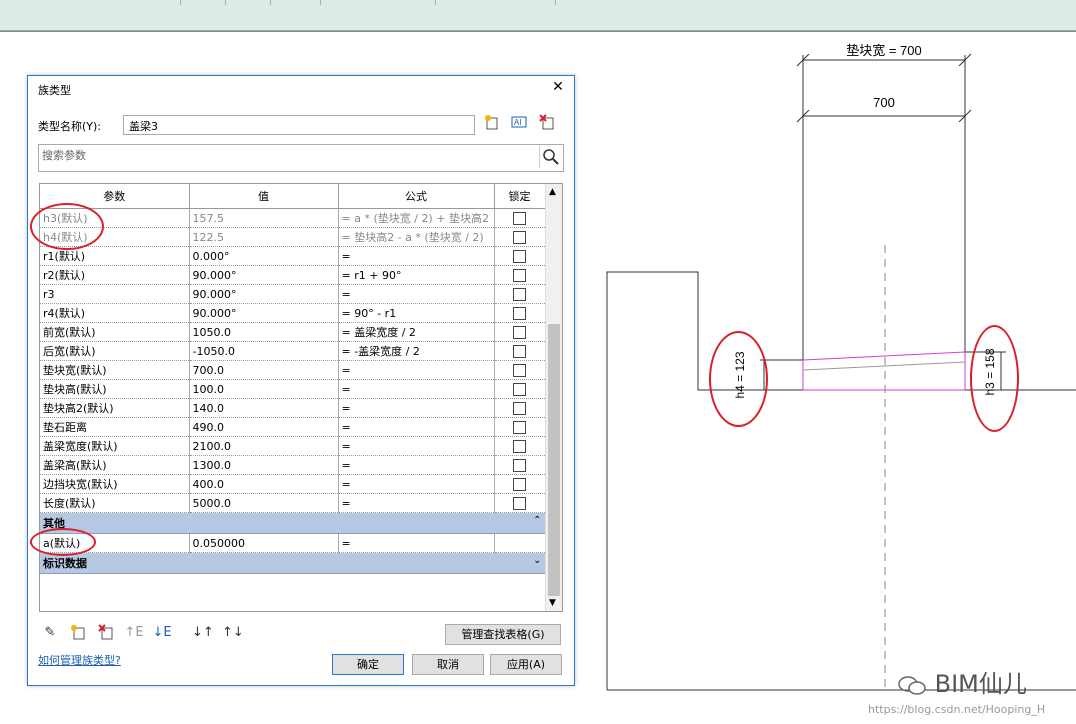 The height and width of the screenshot is (724, 1076). What do you see at coordinates (264, 427) in the screenshot?
I see `param-value-cell: 490.0` at bounding box center [264, 427].